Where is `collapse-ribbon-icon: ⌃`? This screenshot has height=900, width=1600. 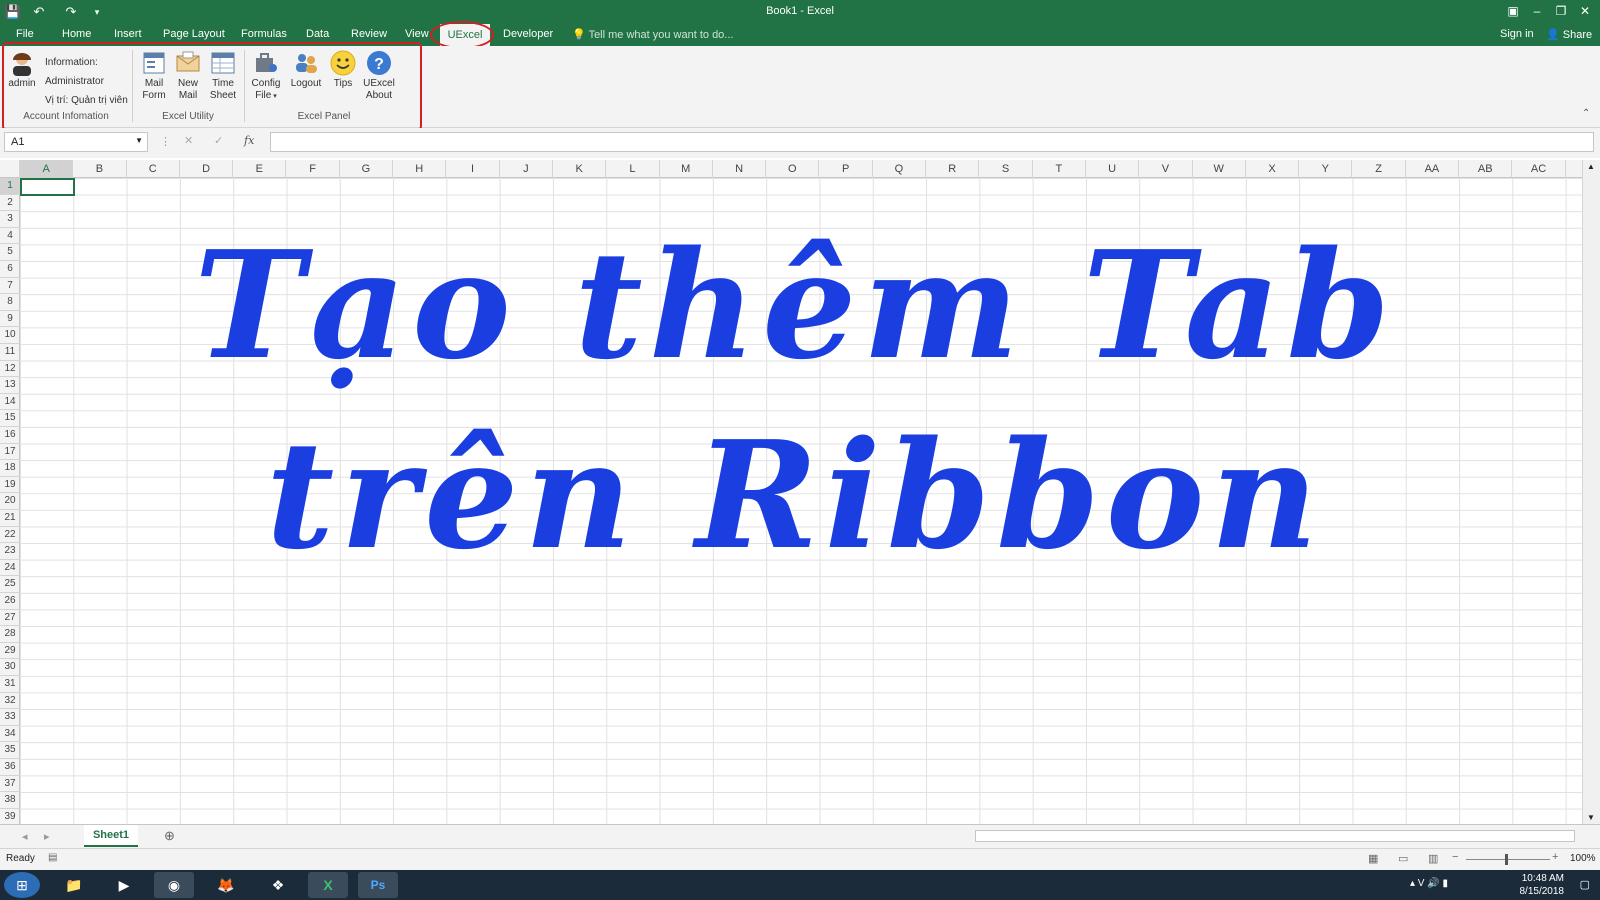 collapse-ribbon-icon: ⌃ is located at coordinates (1586, 113).